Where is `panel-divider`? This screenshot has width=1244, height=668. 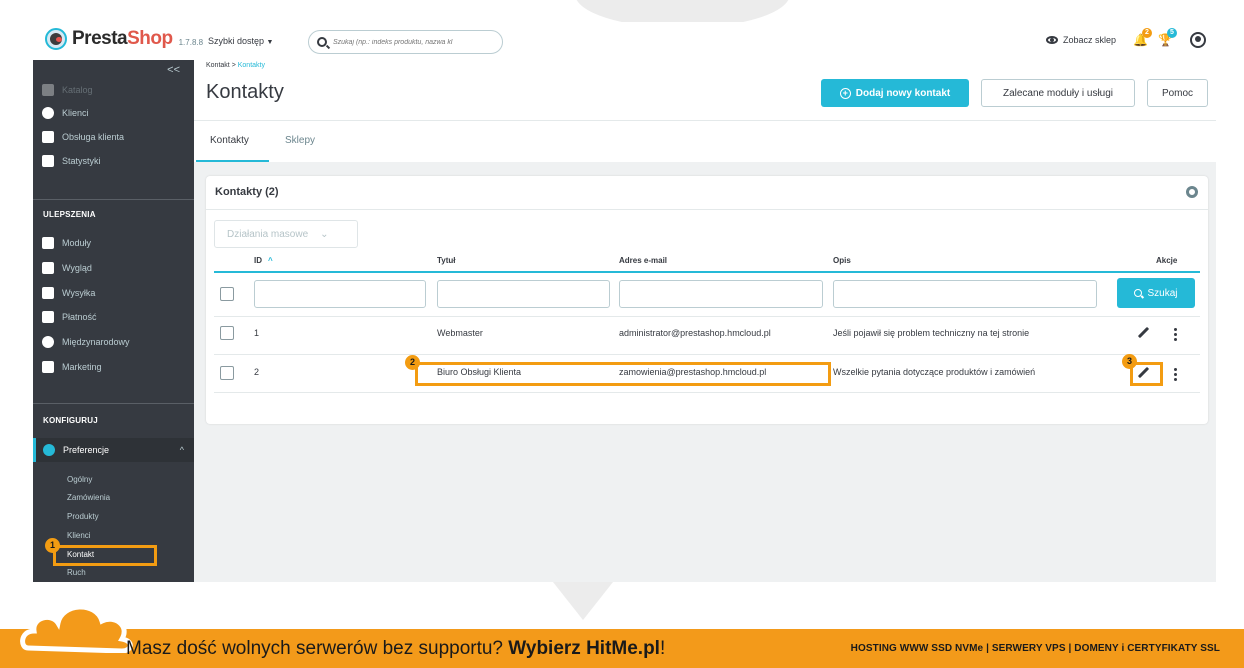 panel-divider is located at coordinates (707, 209).